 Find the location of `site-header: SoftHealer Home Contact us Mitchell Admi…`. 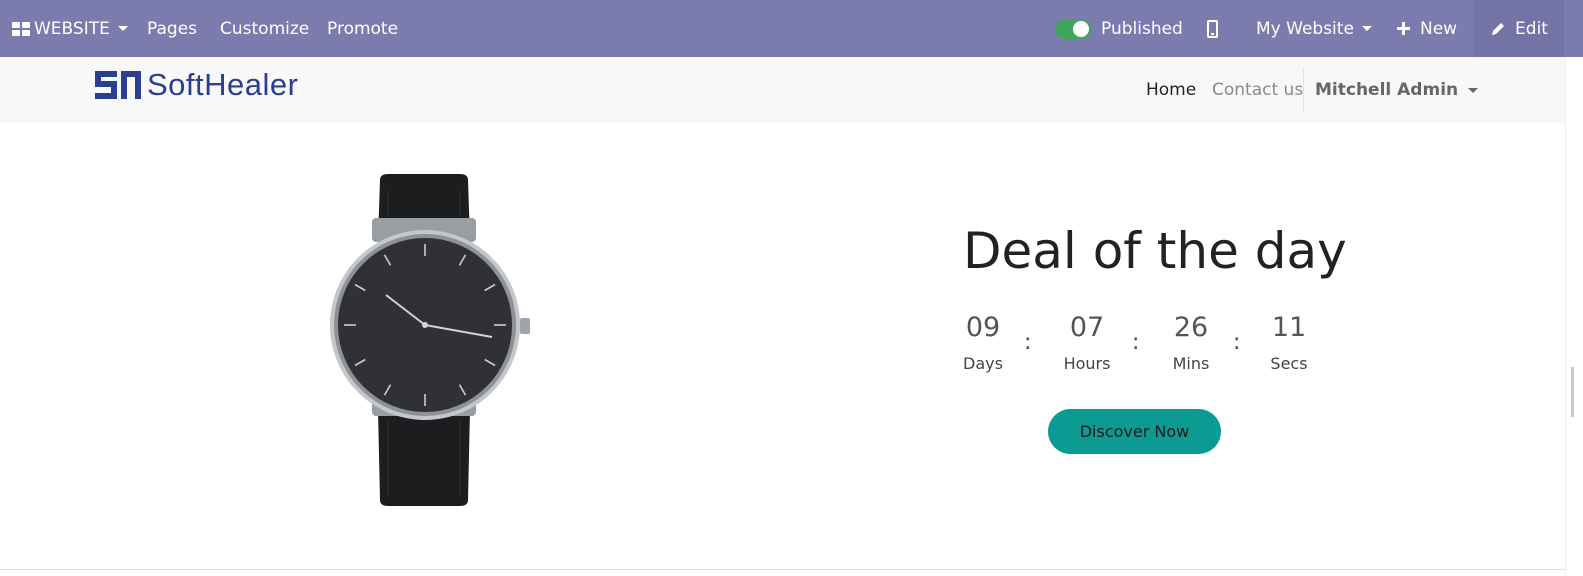

site-header: SoftHealer Home Contact us Mitchell Admi… is located at coordinates (782, 90).